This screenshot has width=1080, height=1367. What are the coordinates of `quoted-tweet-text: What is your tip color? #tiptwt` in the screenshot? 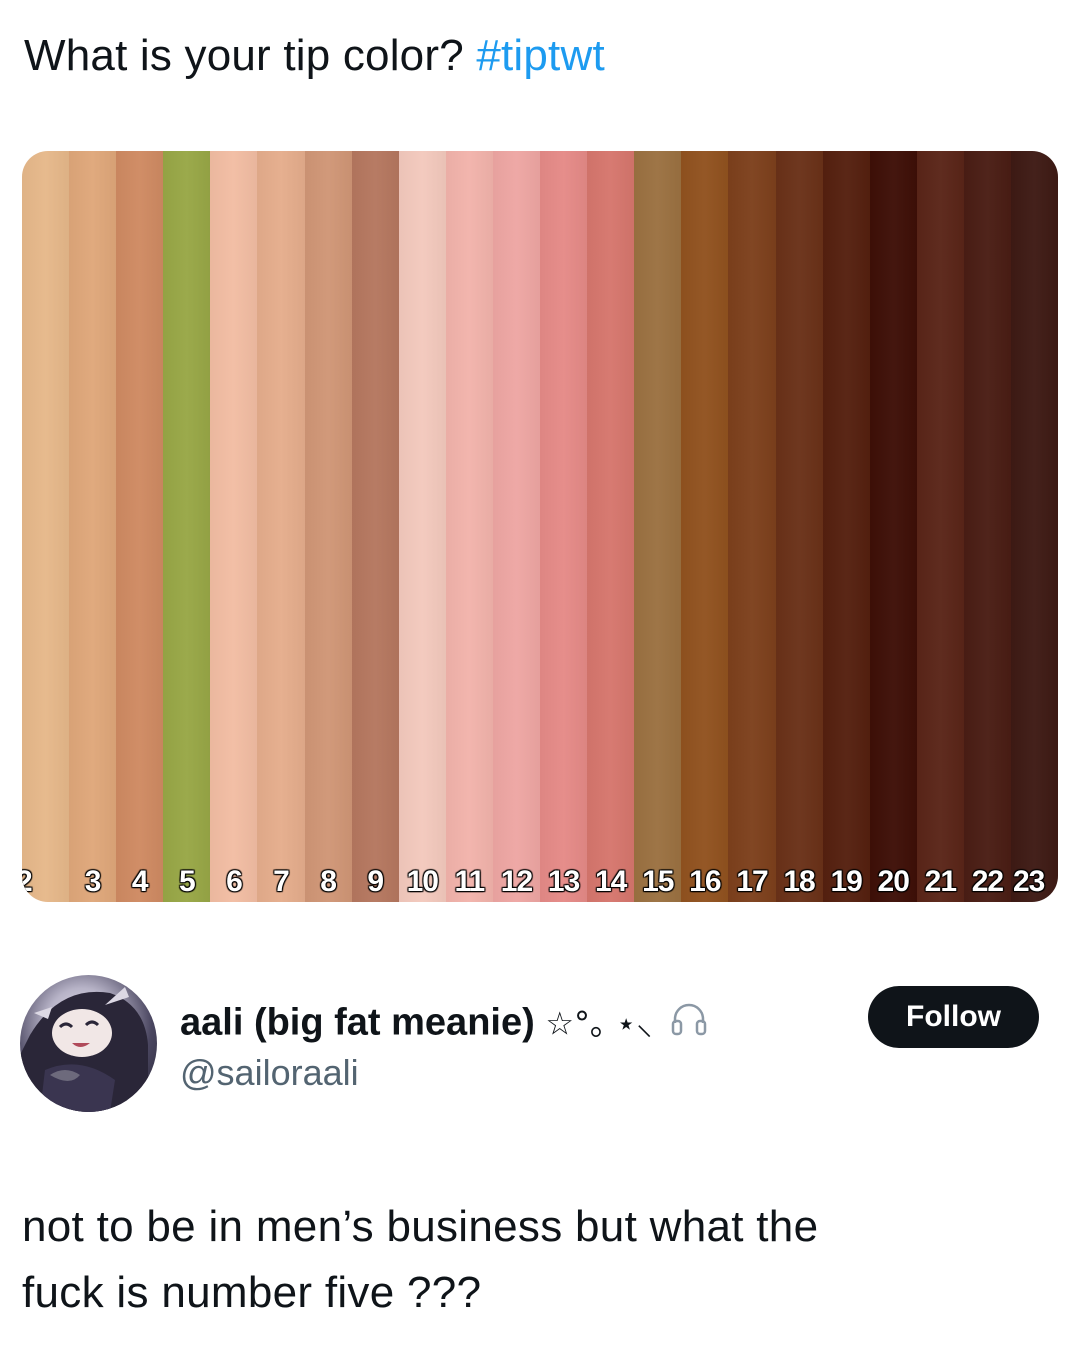 It's located at (314, 56).